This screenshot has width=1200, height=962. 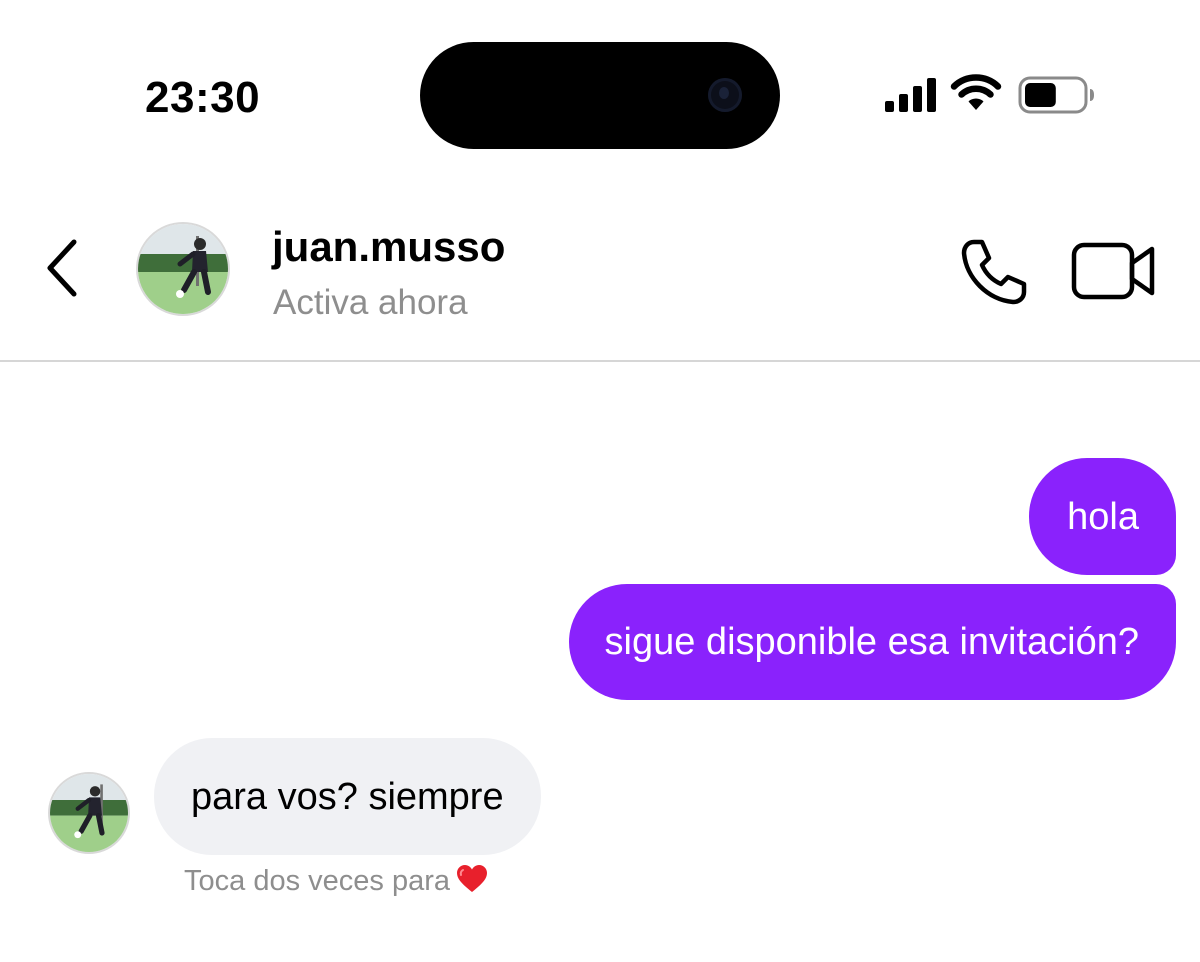 I want to click on back-icon, so click(x=61, y=268).